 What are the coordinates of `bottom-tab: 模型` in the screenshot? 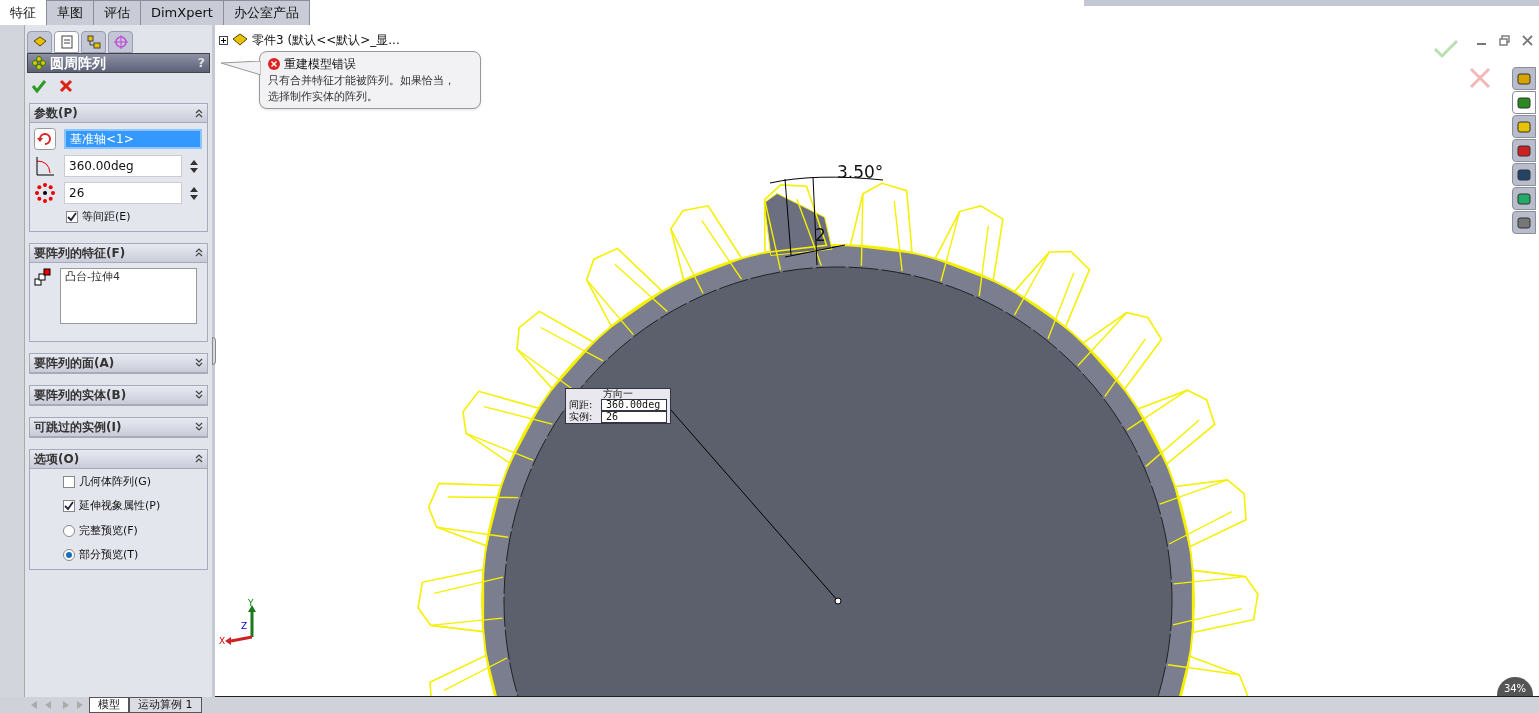 It's located at (109, 705).